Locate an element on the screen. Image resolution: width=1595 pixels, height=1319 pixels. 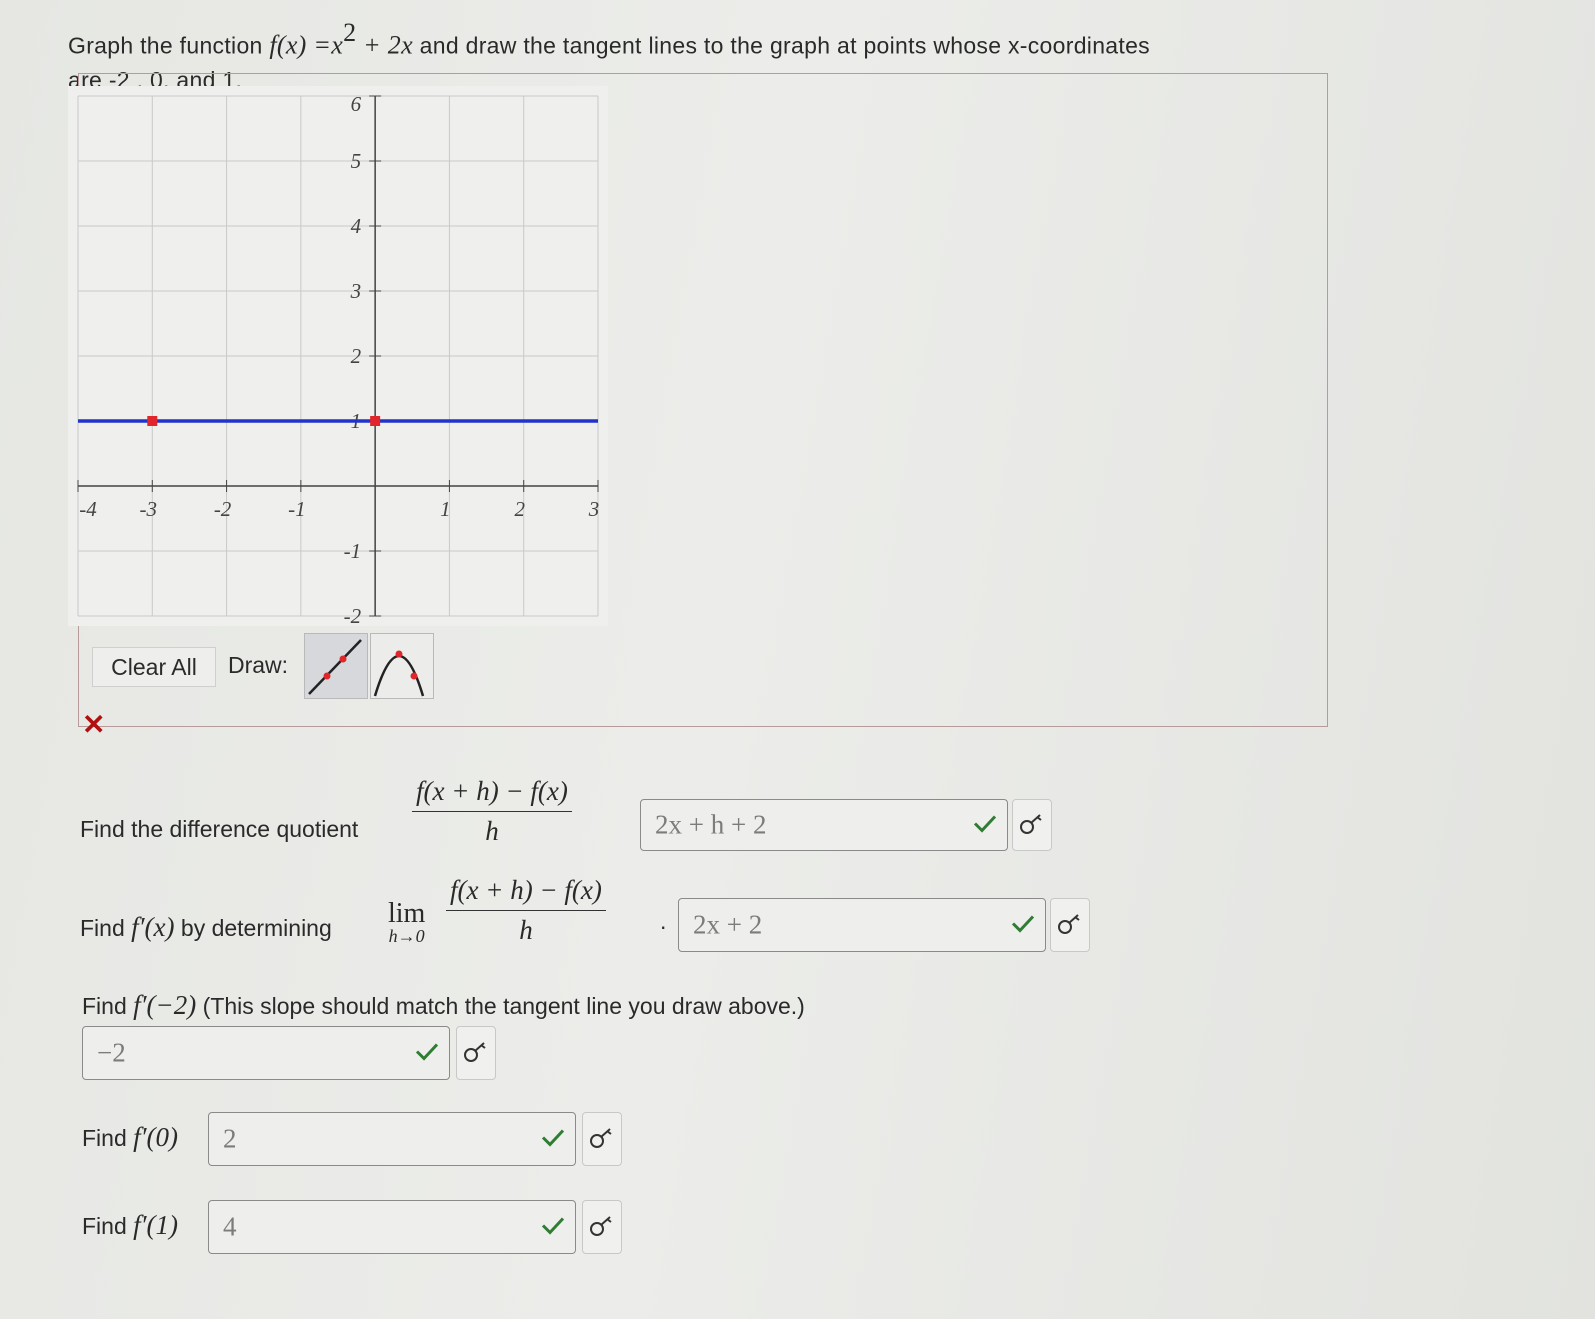
y-tick-label: 2 is located at coordinates (356, 356).